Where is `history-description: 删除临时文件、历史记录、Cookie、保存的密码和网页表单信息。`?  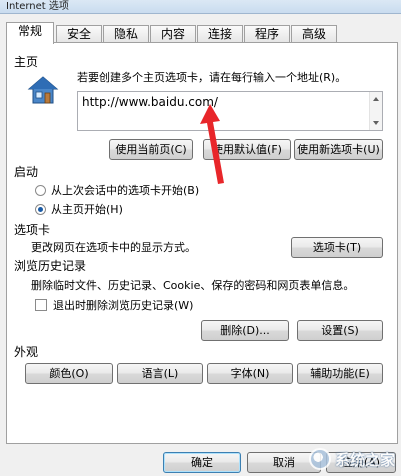 history-description: 删除临时文件、历史记录、Cookie、保存的密码和网页表单信息。 is located at coordinates (193, 285).